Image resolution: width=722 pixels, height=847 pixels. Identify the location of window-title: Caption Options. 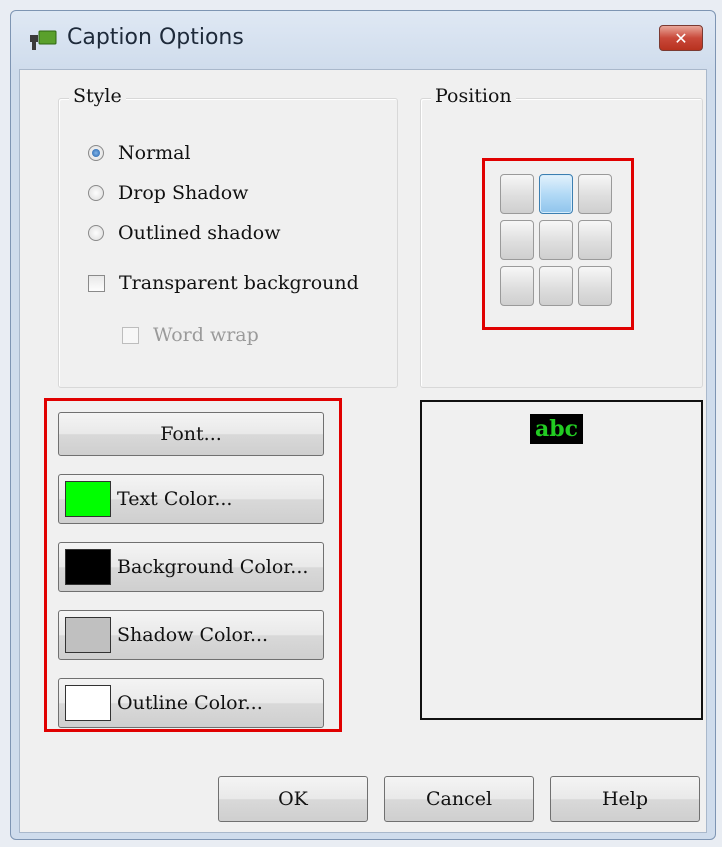
(155, 37).